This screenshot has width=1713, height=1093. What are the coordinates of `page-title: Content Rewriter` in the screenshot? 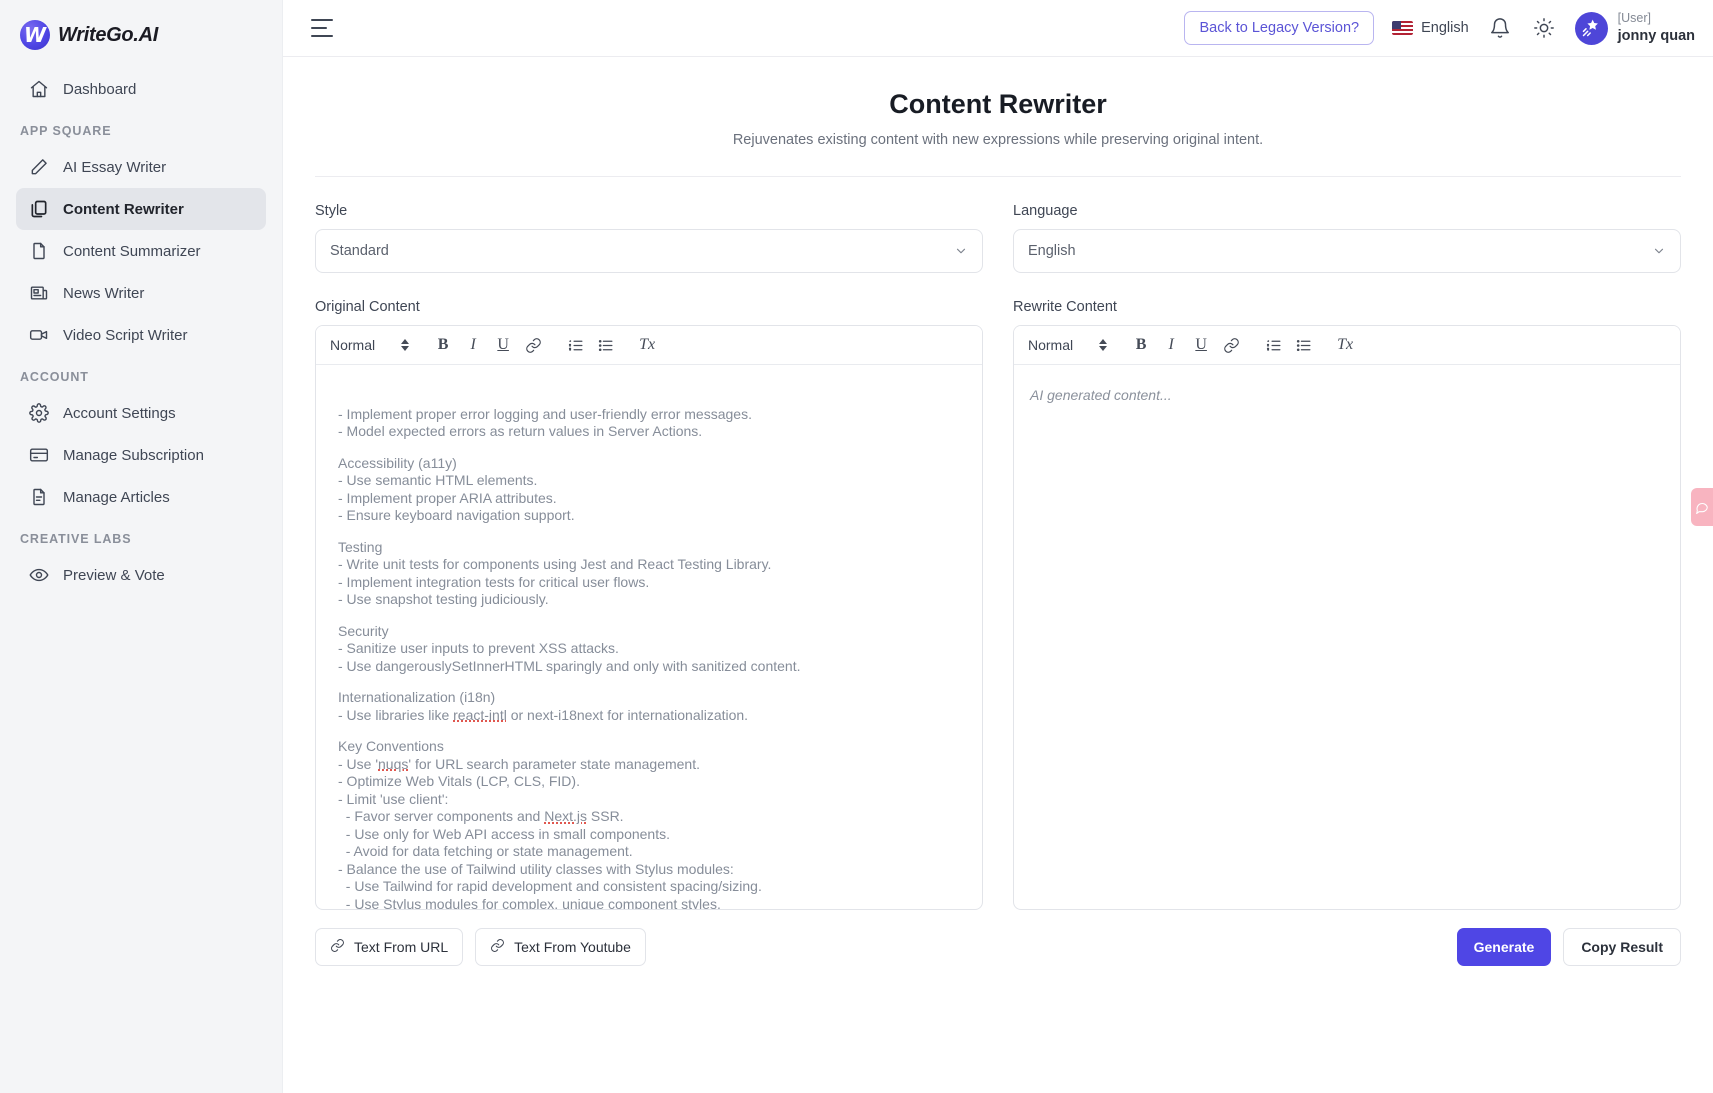 It's located at (998, 104).